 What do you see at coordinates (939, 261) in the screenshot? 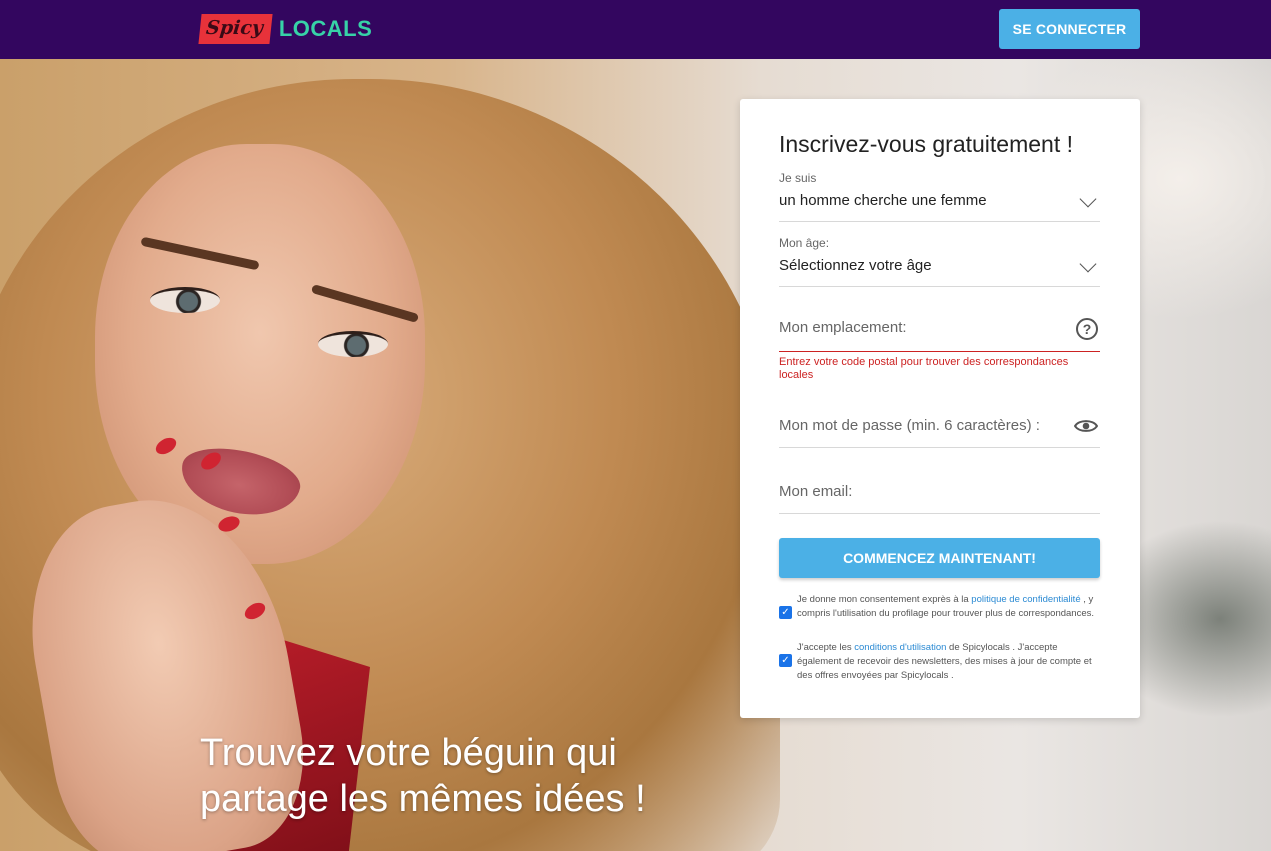
I see `age-select: Mon âge: Sélectionnez votre âge` at bounding box center [939, 261].